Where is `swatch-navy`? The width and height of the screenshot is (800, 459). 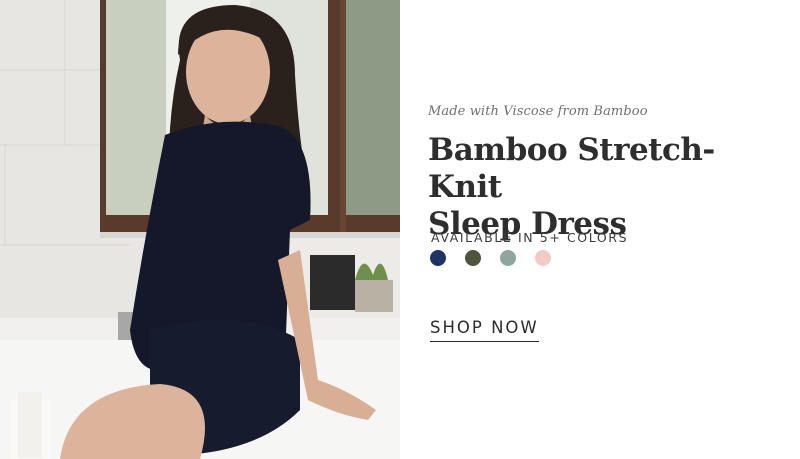 swatch-navy is located at coordinates (438, 258).